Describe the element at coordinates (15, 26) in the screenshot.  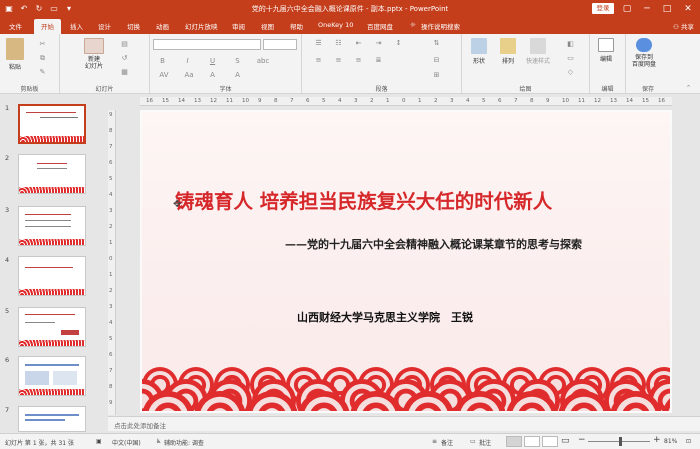
I see `tab-file: 文件` at that location.